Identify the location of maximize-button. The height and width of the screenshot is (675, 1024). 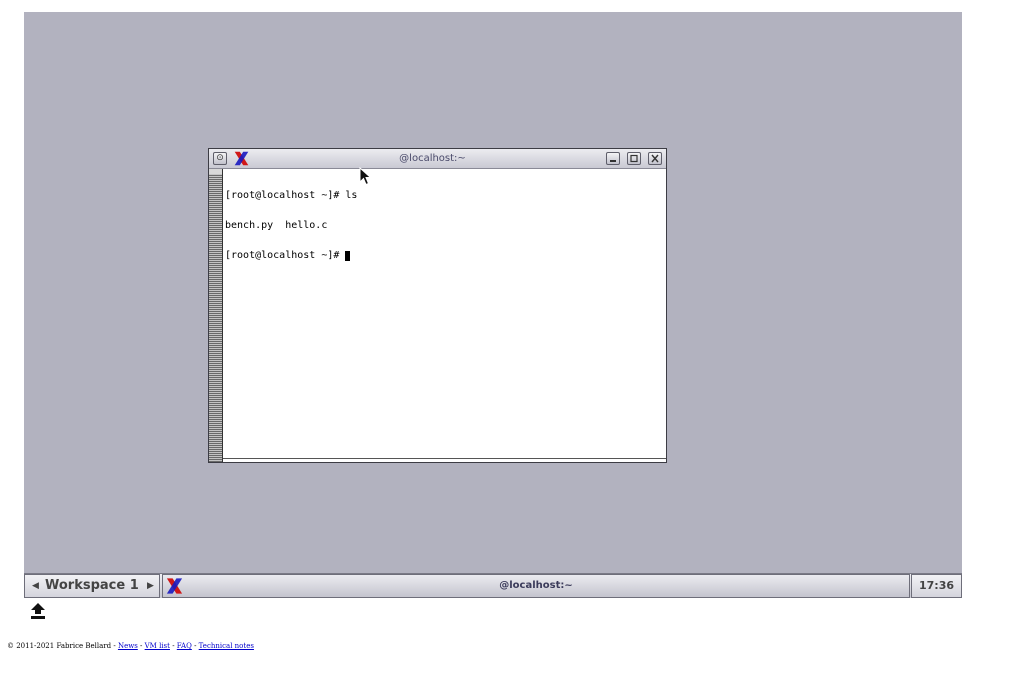
(634, 158).